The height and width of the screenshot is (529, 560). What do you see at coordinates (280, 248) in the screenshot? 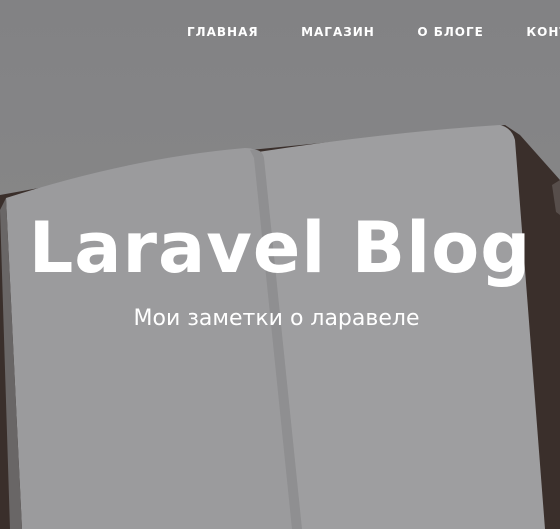
I see `page-title: Laravel Blog` at bounding box center [280, 248].